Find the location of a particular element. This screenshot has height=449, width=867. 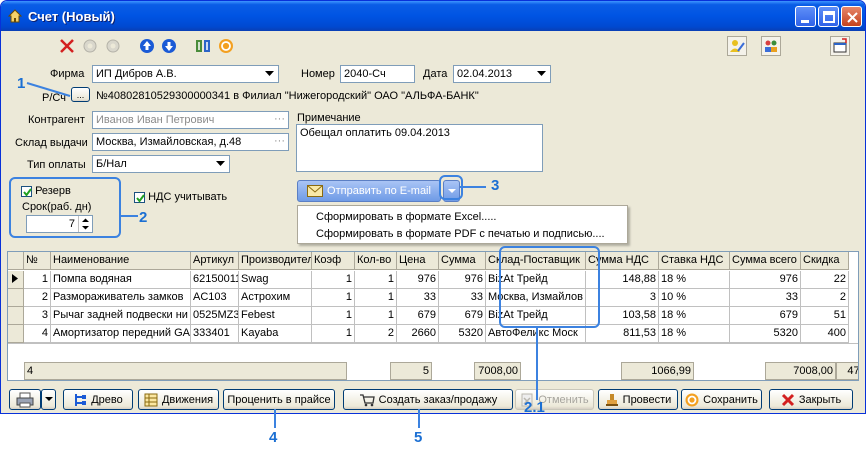

print-dropdown is located at coordinates (48, 399).